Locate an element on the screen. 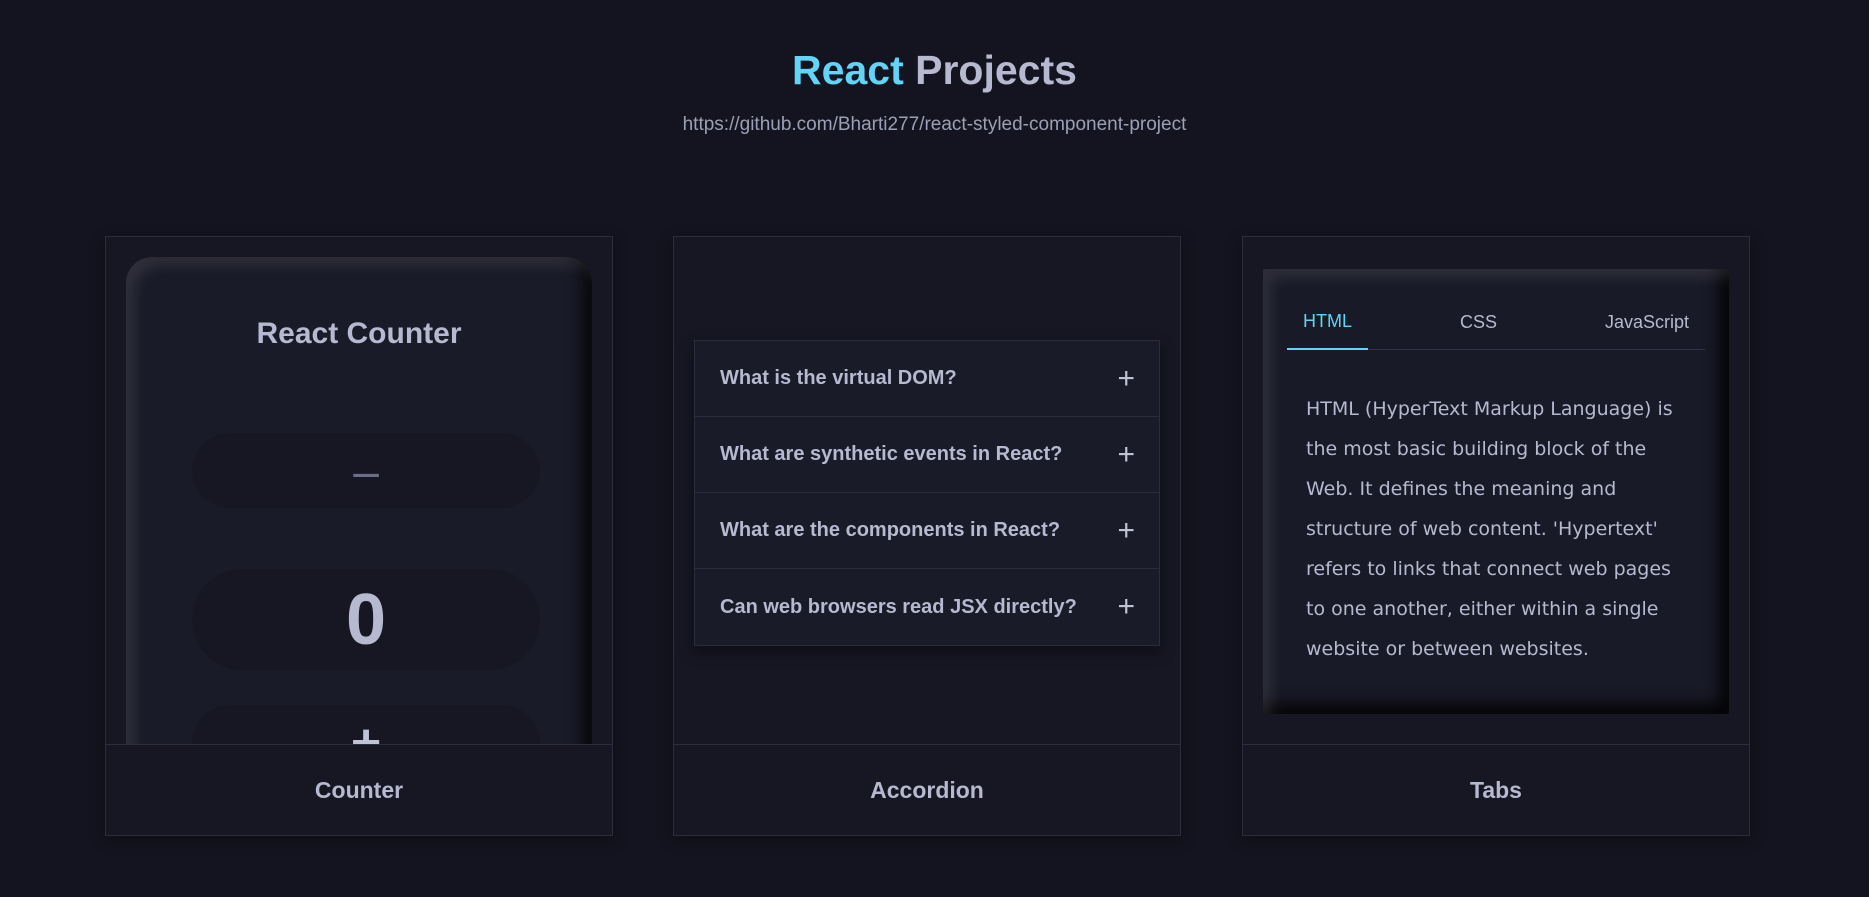 Image resolution: width=1869 pixels, height=897 pixels. counter-widget: React Counter – 0 + is located at coordinates (359, 501).